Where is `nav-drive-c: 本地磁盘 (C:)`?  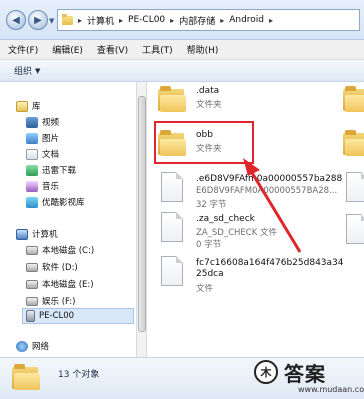
nav-drive-c: 本地磁盘 (C:) is located at coordinates (60, 250).